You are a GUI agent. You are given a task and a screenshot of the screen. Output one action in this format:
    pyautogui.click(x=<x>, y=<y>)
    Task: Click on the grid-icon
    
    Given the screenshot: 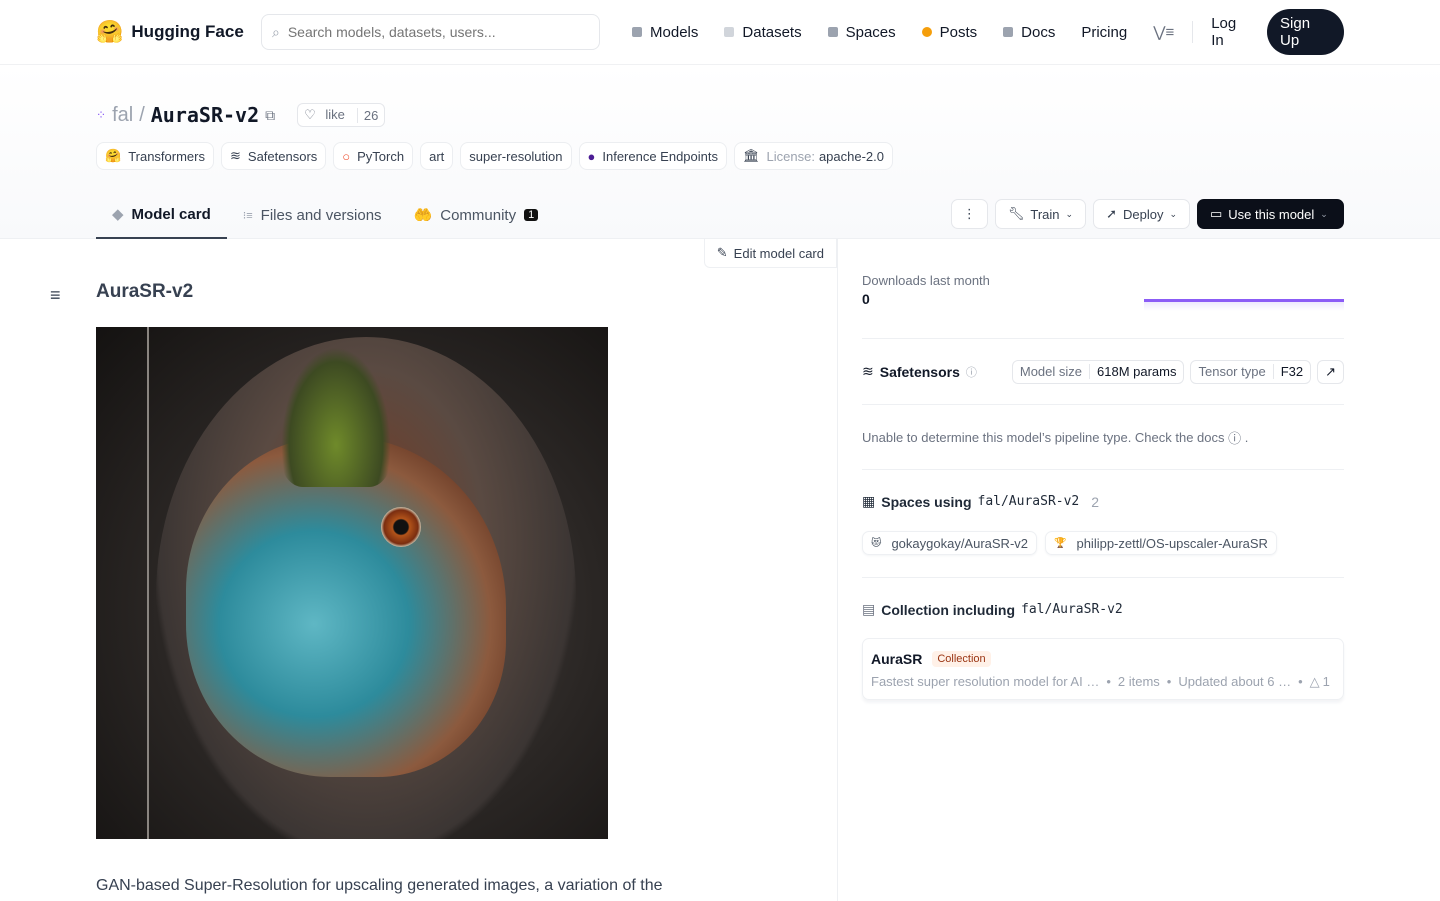 What is the action you would take?
    pyautogui.click(x=832, y=32)
    